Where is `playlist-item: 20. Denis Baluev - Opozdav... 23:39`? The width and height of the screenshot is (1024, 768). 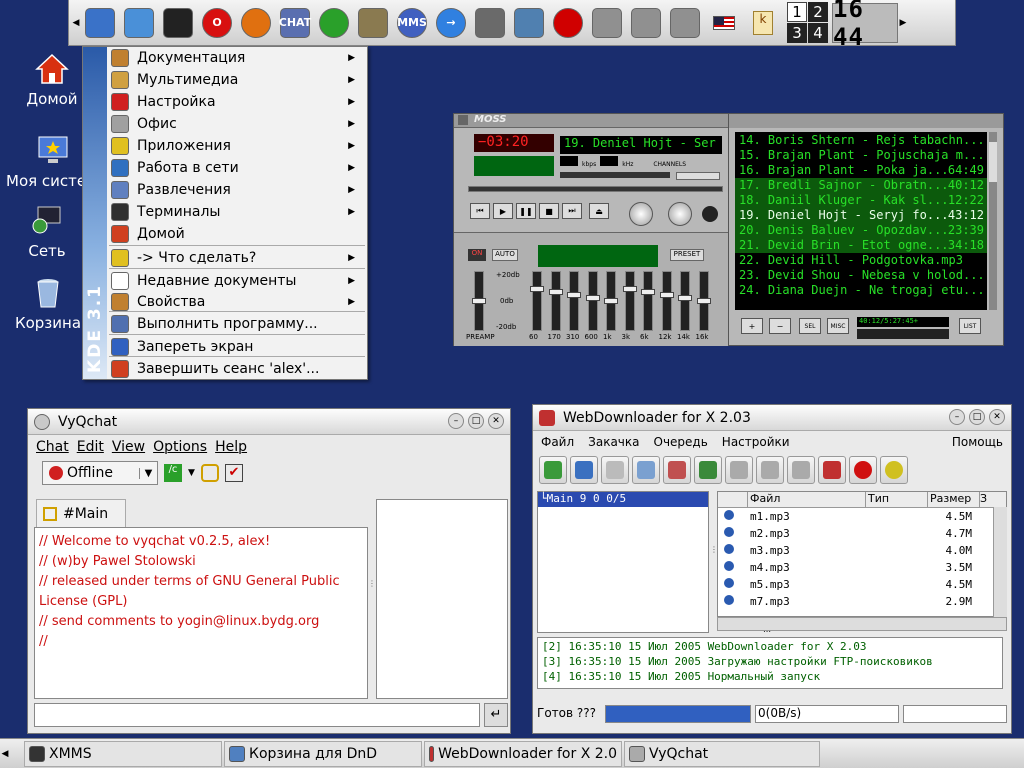
playlist-item: 20. Denis Baluev - Opozdav... 23:39 is located at coordinates (861, 230).